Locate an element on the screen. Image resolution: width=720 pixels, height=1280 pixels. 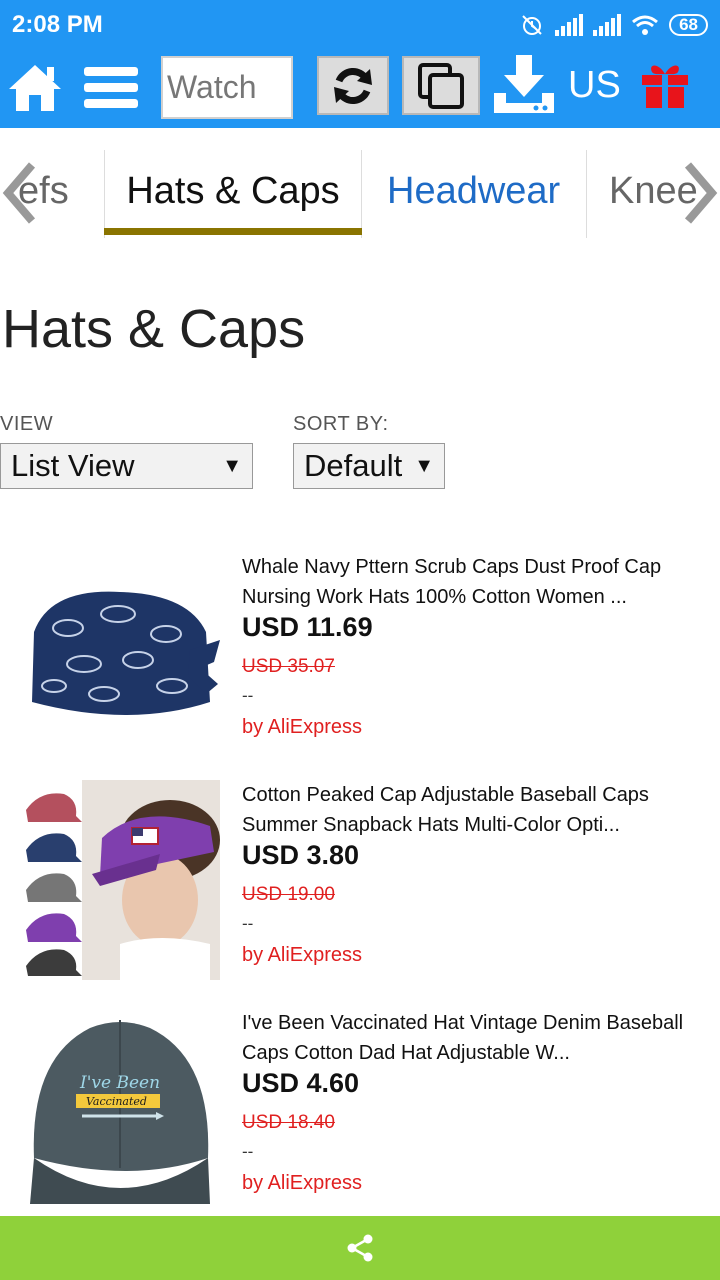
watch-input is located at coordinates (227, 87).